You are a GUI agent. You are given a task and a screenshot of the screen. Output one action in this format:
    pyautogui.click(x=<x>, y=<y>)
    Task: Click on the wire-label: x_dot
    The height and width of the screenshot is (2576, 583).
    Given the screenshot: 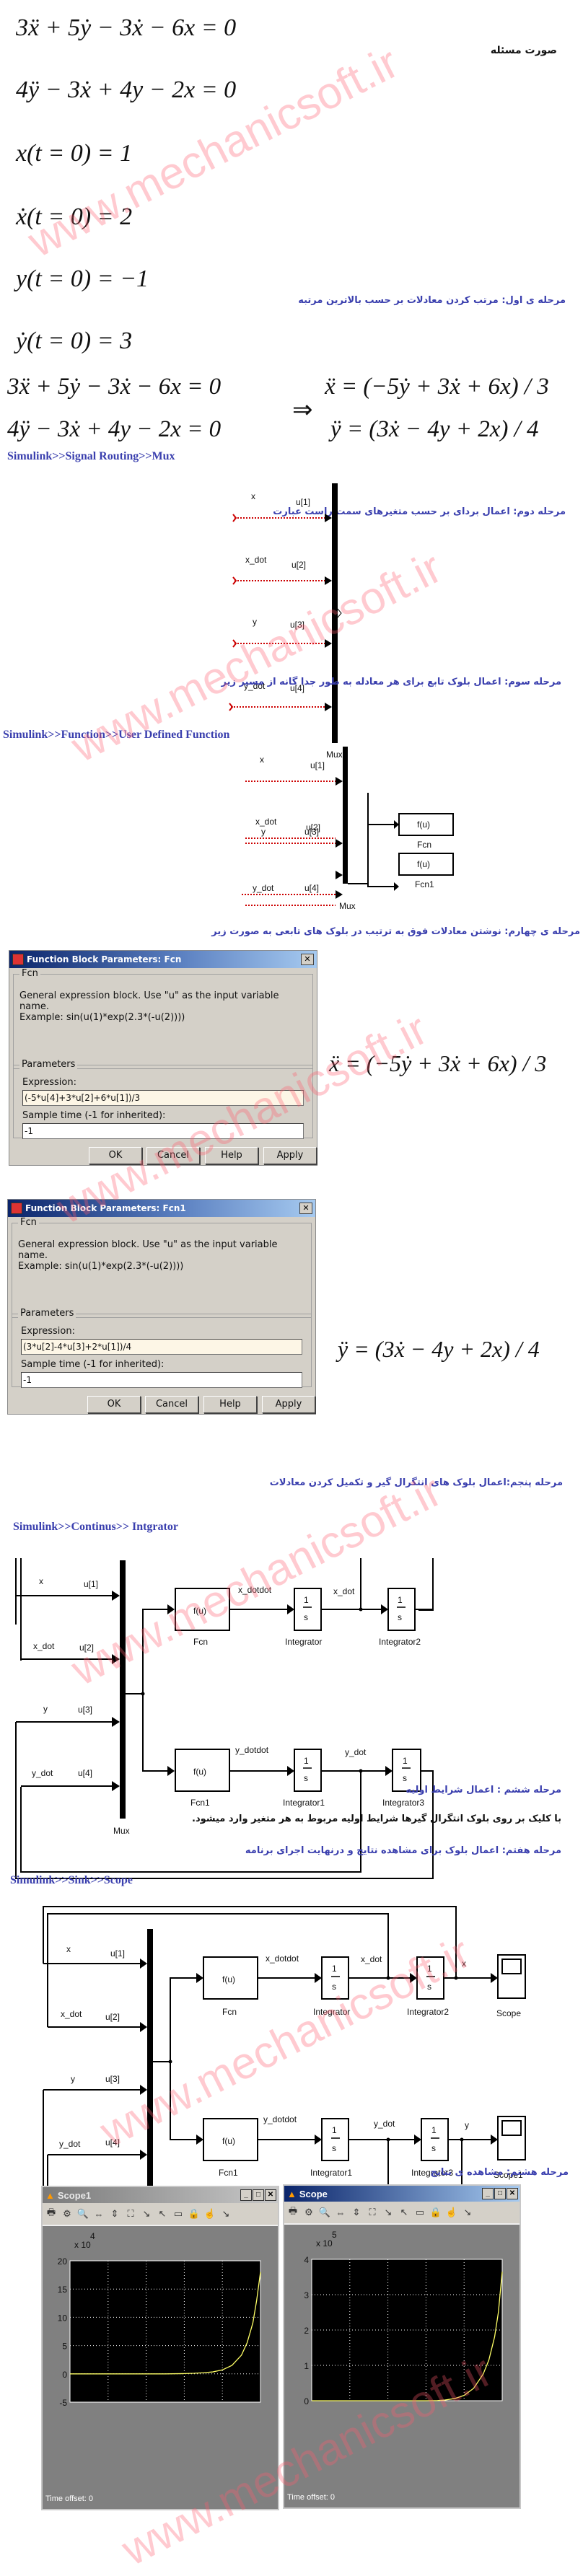 What is the action you would take?
    pyautogui.click(x=371, y=1959)
    